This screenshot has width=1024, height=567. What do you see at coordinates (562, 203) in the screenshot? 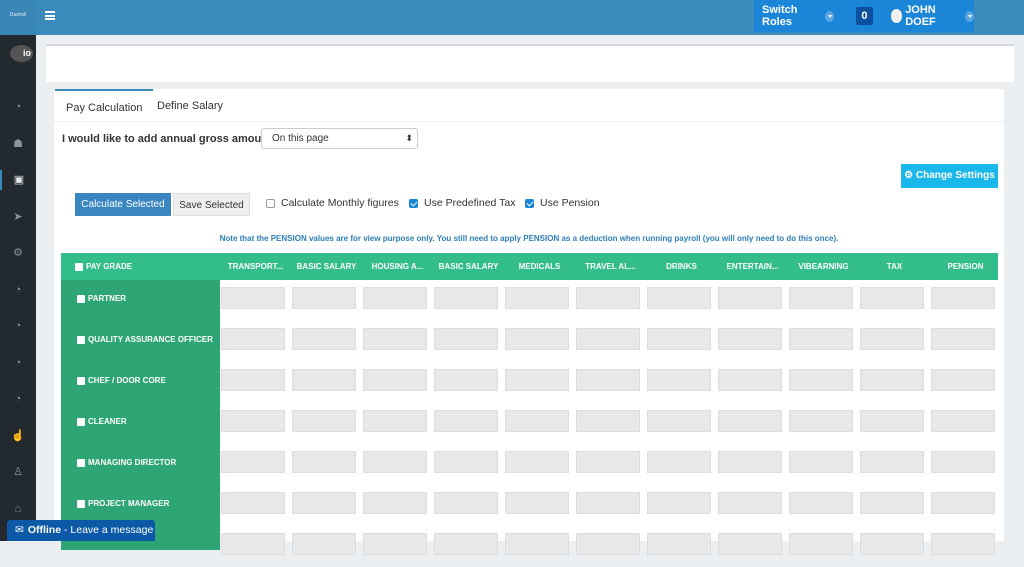
I see `use-pension-checkbox: Use Pension` at bounding box center [562, 203].